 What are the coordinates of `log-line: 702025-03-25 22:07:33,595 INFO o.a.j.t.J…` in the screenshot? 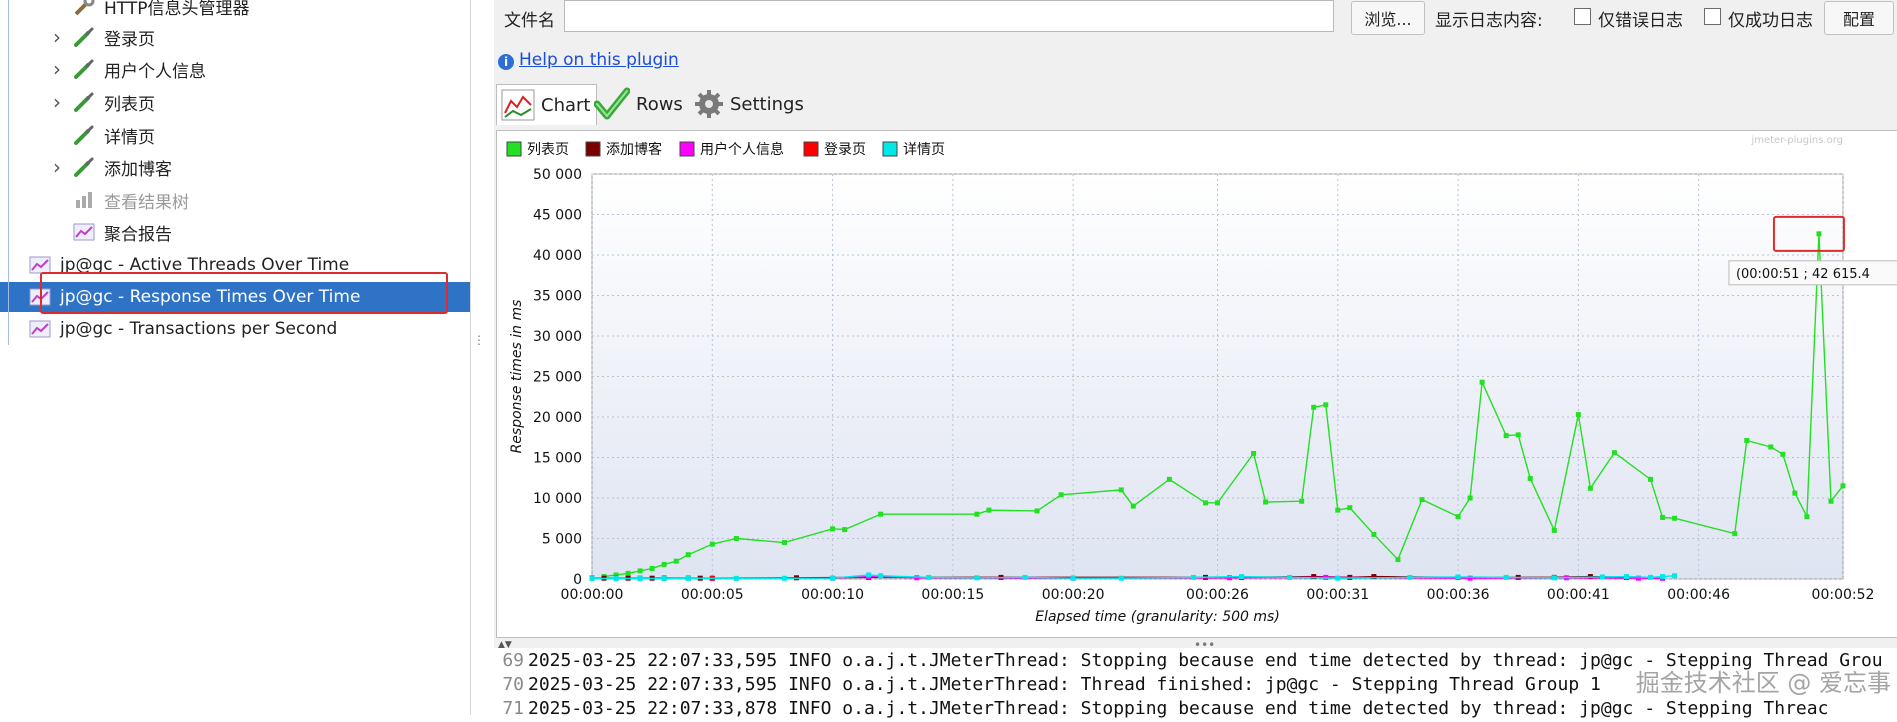 It's located at (1047, 686).